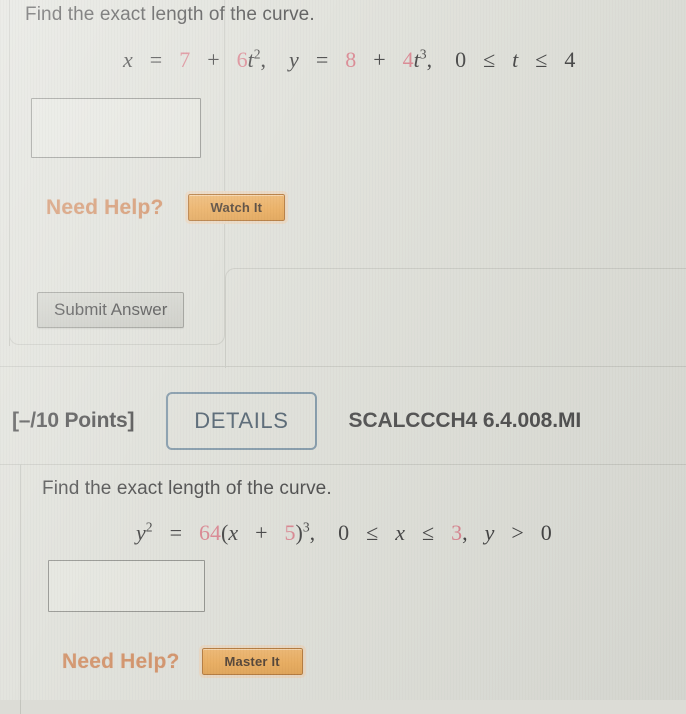  I want to click on equation-2-le-1: ≤, so click(372, 532).